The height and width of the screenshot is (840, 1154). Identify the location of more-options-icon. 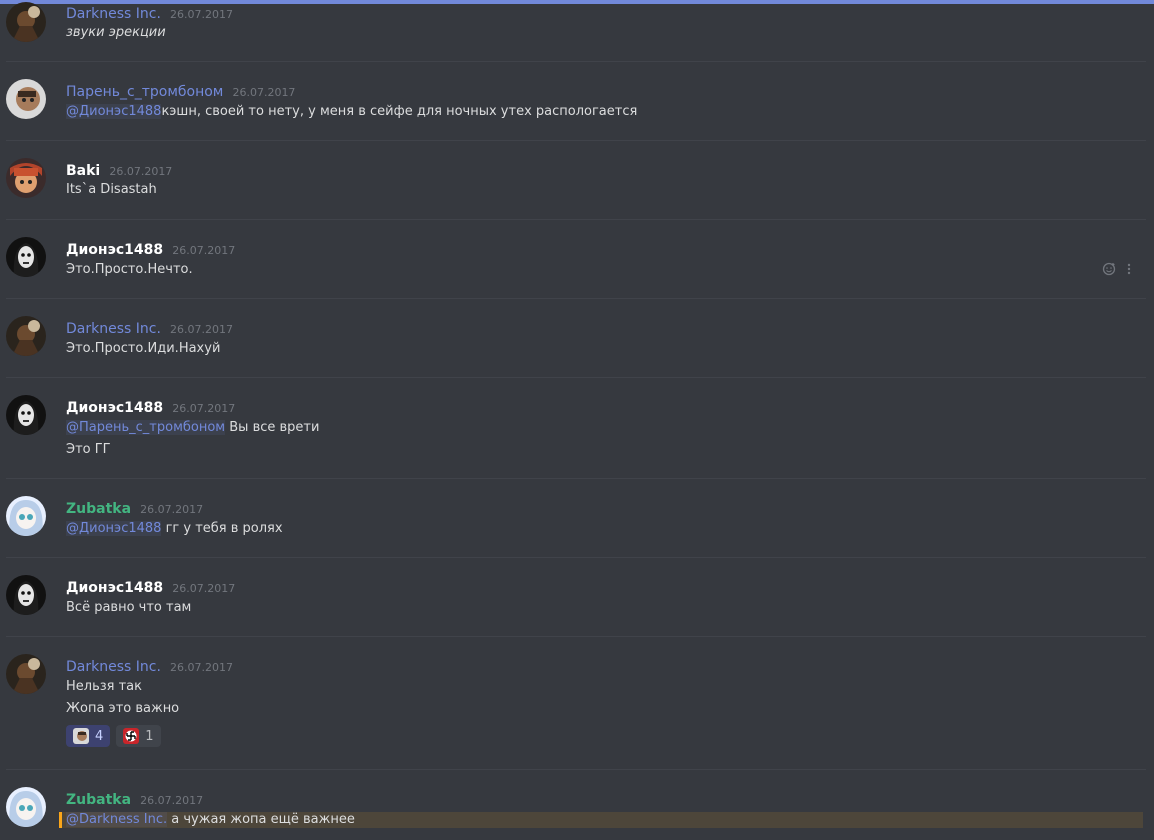
(1129, 269).